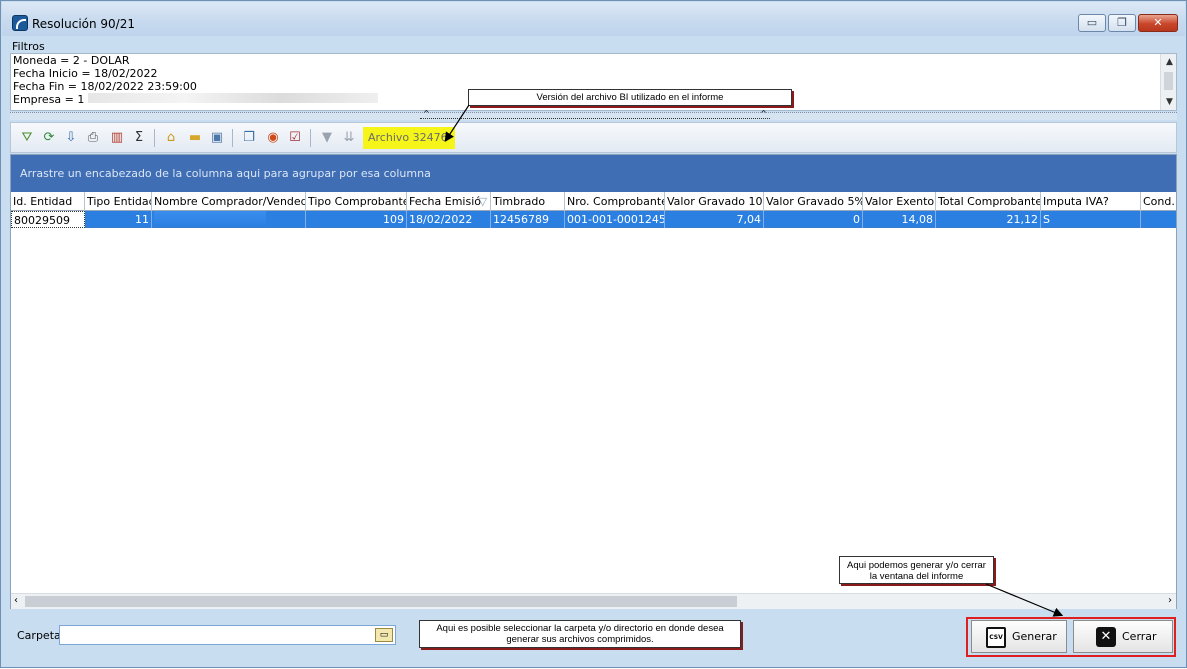 This screenshot has width=1187, height=669. What do you see at coordinates (1024, 600) in the screenshot?
I see `arrow-to-buttons` at bounding box center [1024, 600].